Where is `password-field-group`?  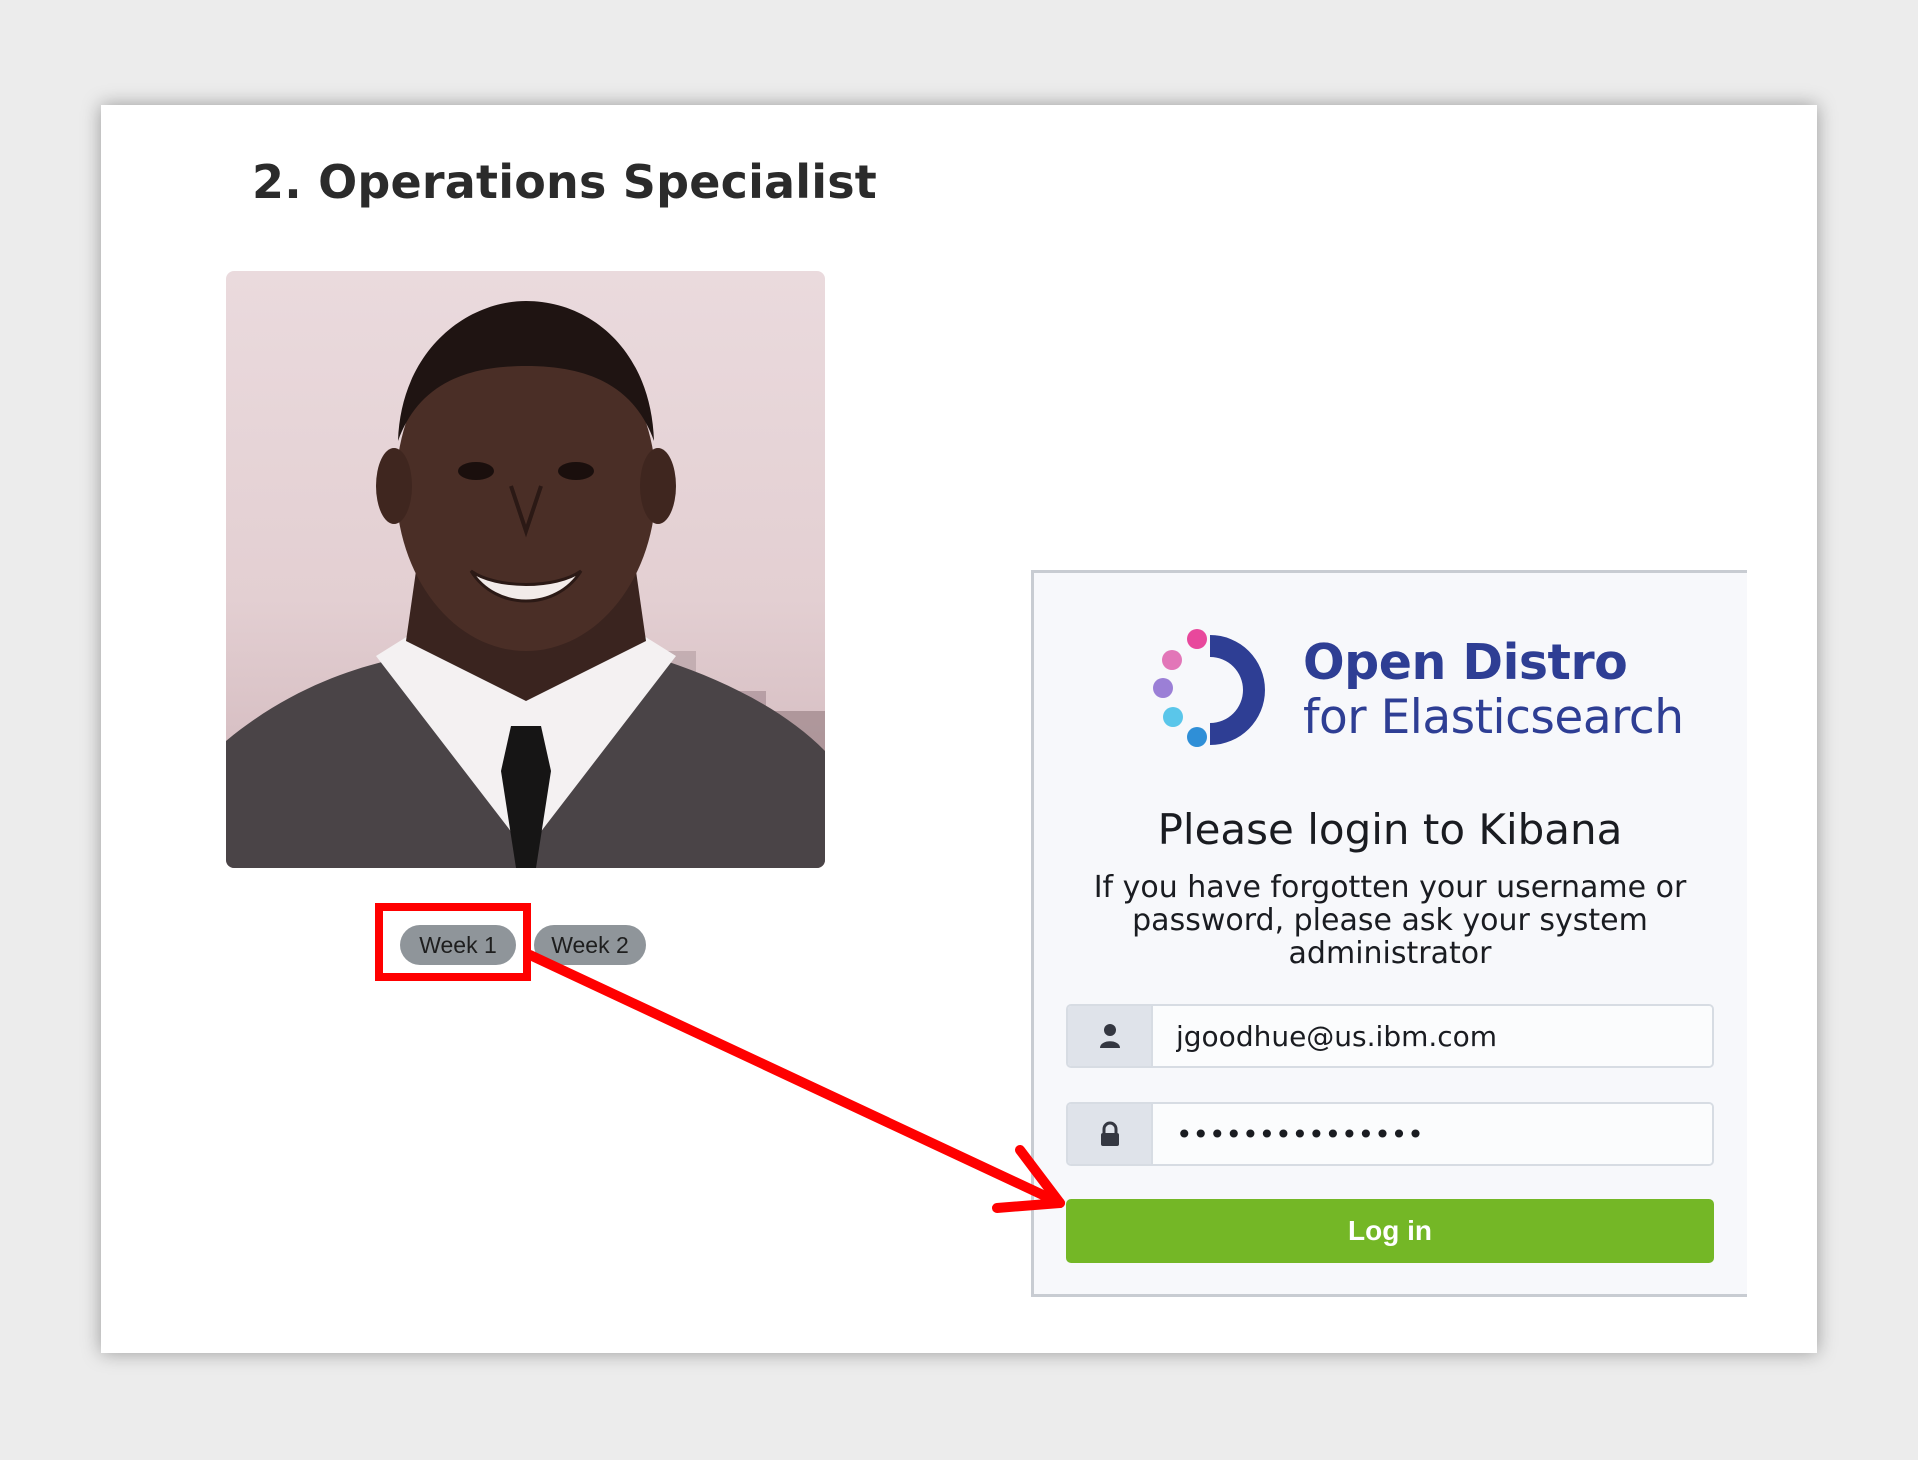 password-field-group is located at coordinates (1390, 1134).